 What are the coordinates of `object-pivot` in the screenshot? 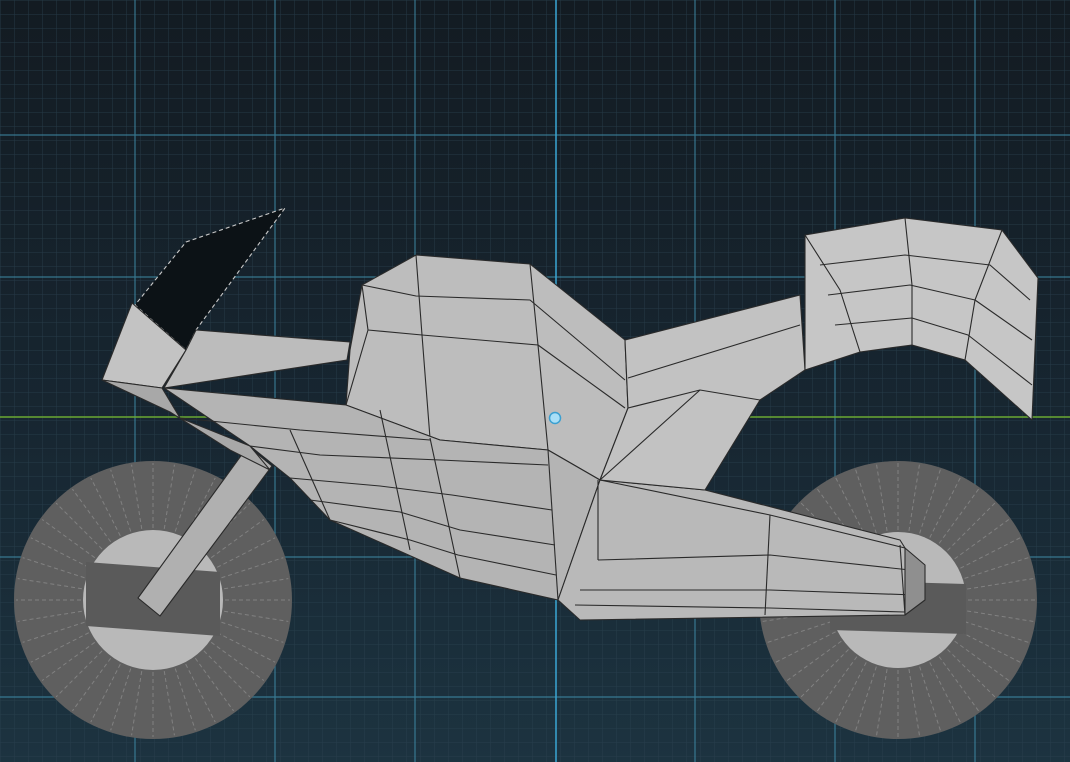 It's located at (555, 418).